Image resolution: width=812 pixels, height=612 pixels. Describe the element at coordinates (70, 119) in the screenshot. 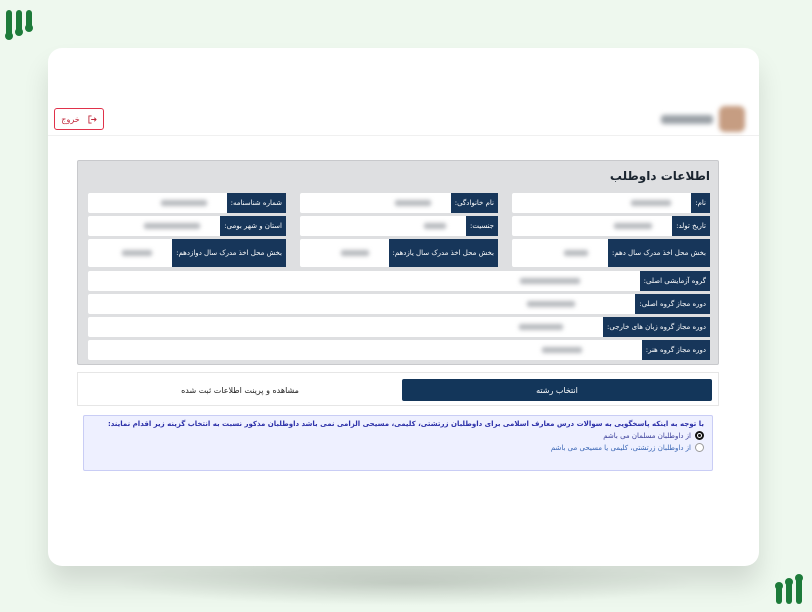

I see `exit-label: خروج` at that location.